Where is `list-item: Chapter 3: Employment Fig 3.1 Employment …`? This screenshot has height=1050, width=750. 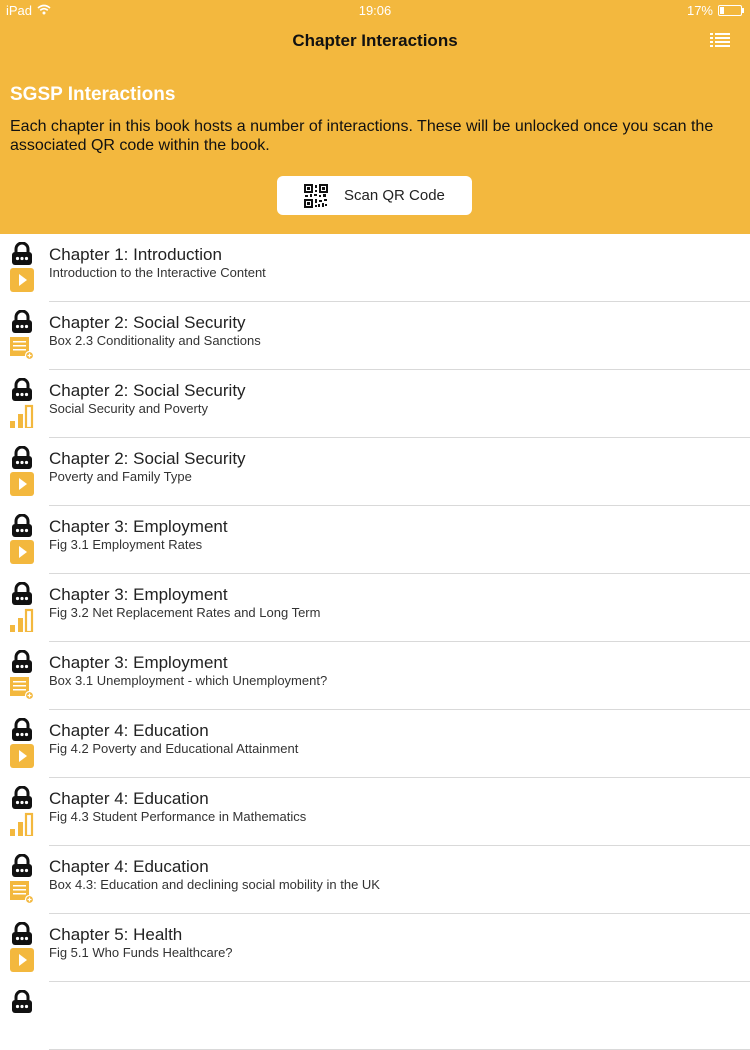
list-item: Chapter 3: Employment Fig 3.1 Employment … is located at coordinates (375, 540).